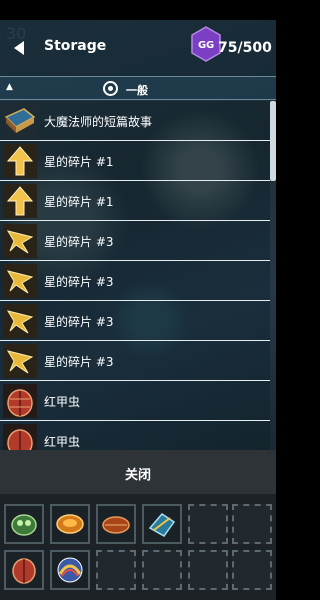 The width and height of the screenshot is (320, 600). I want to click on category-label: 一般, so click(137, 90).